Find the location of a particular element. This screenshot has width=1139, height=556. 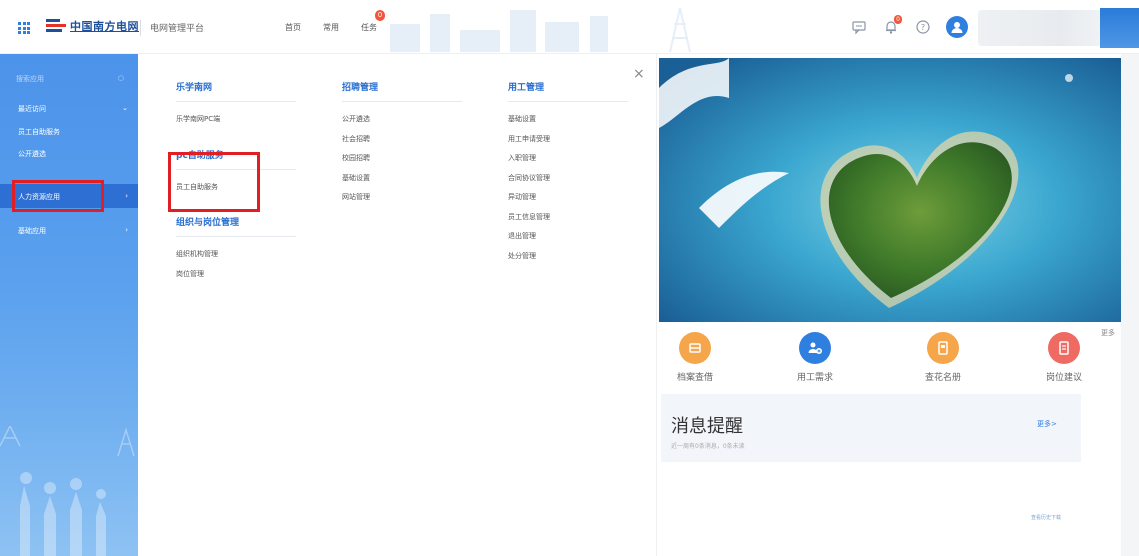

archive-icon is located at coordinates (695, 348).